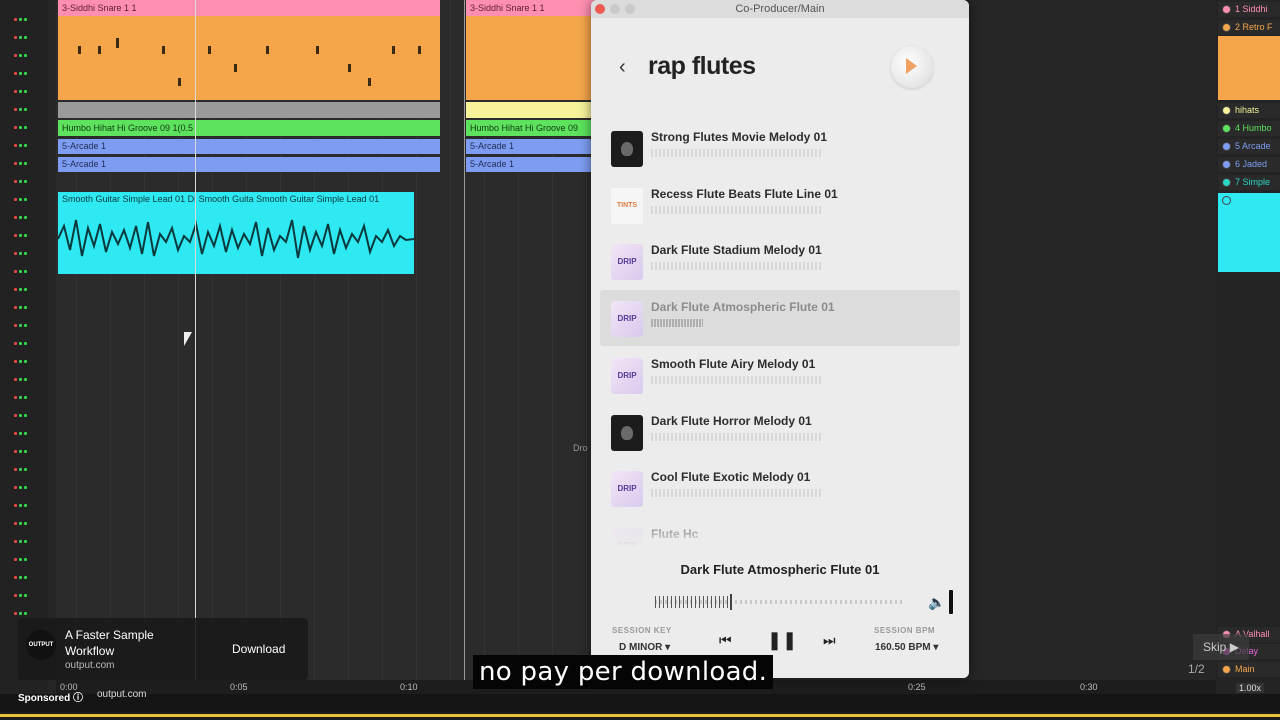  What do you see at coordinates (627, 205) in the screenshot?
I see `result-thumbnail: TINTS` at bounding box center [627, 205].